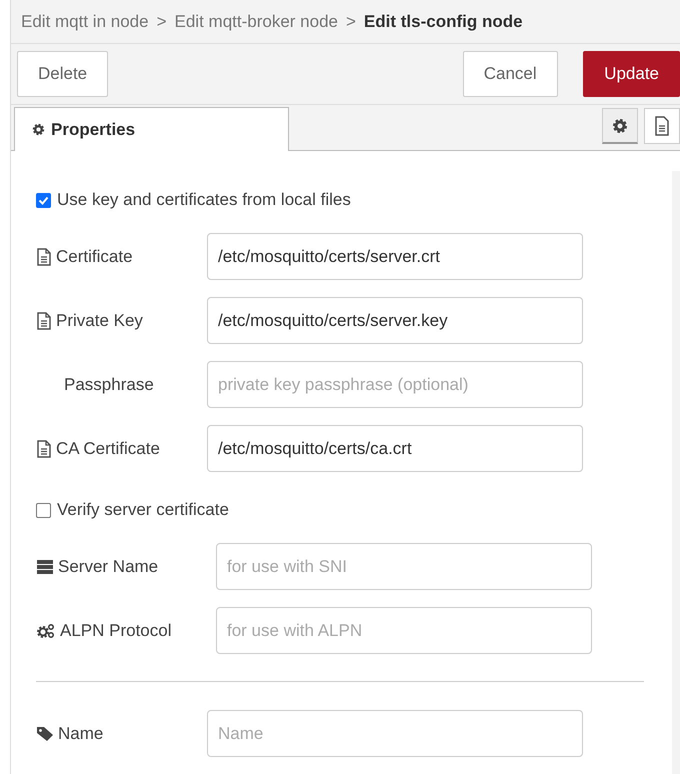  What do you see at coordinates (108, 385) in the screenshot?
I see `field-label: Passphrase` at bounding box center [108, 385].